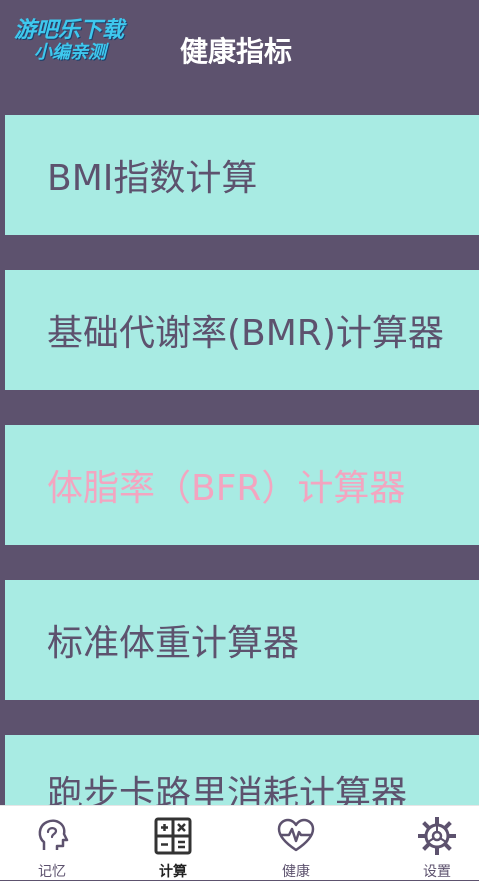  Describe the element at coordinates (226, 488) in the screenshot. I see `menu-item-label: 体脂率（BFR）计算器` at that location.